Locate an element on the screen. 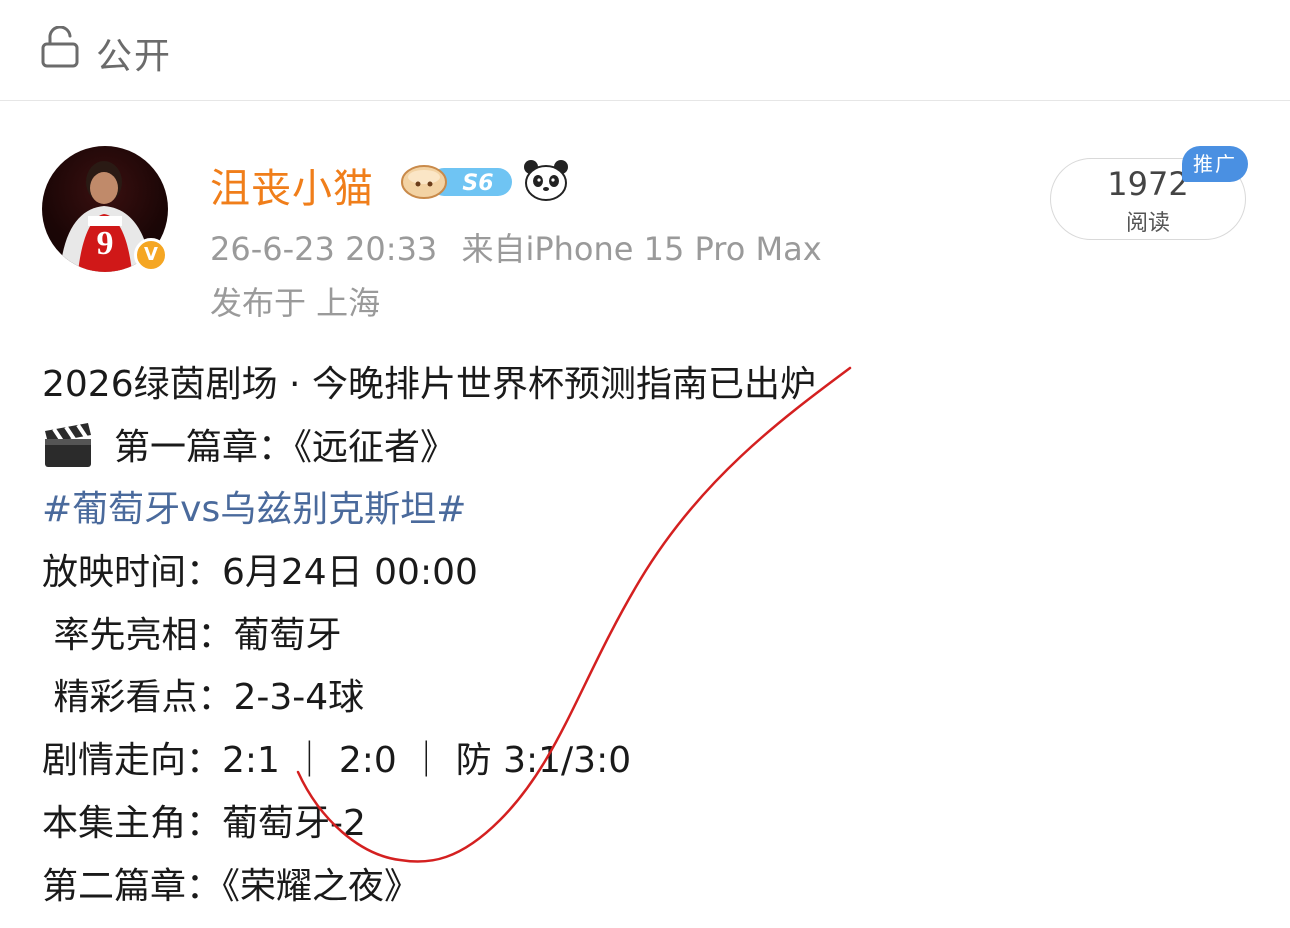  level-badge-text: S6 is located at coordinates (477, 183).